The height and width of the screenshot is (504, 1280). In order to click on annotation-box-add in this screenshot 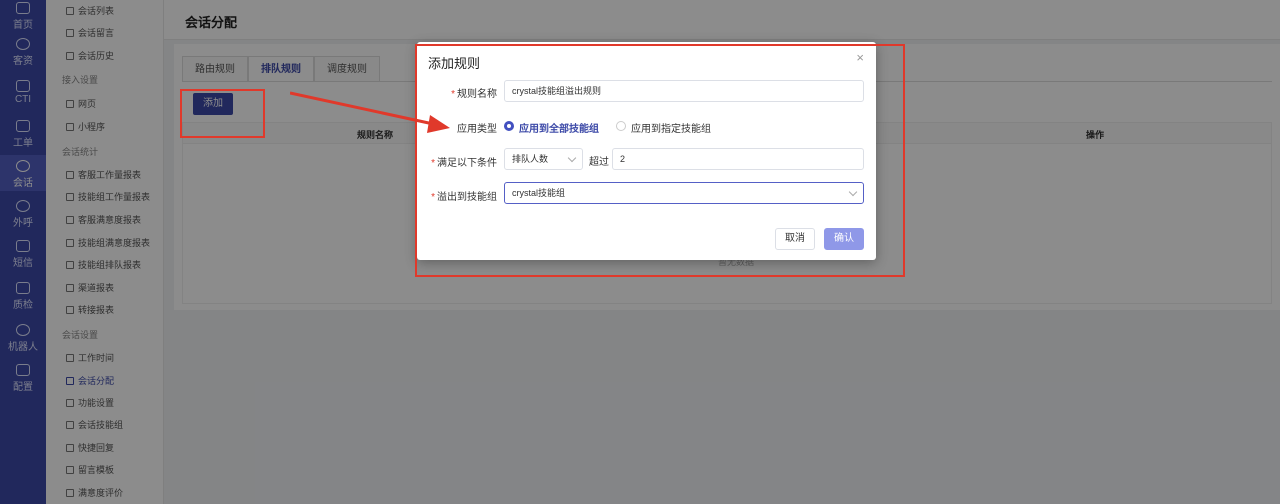, I will do `click(222, 113)`.